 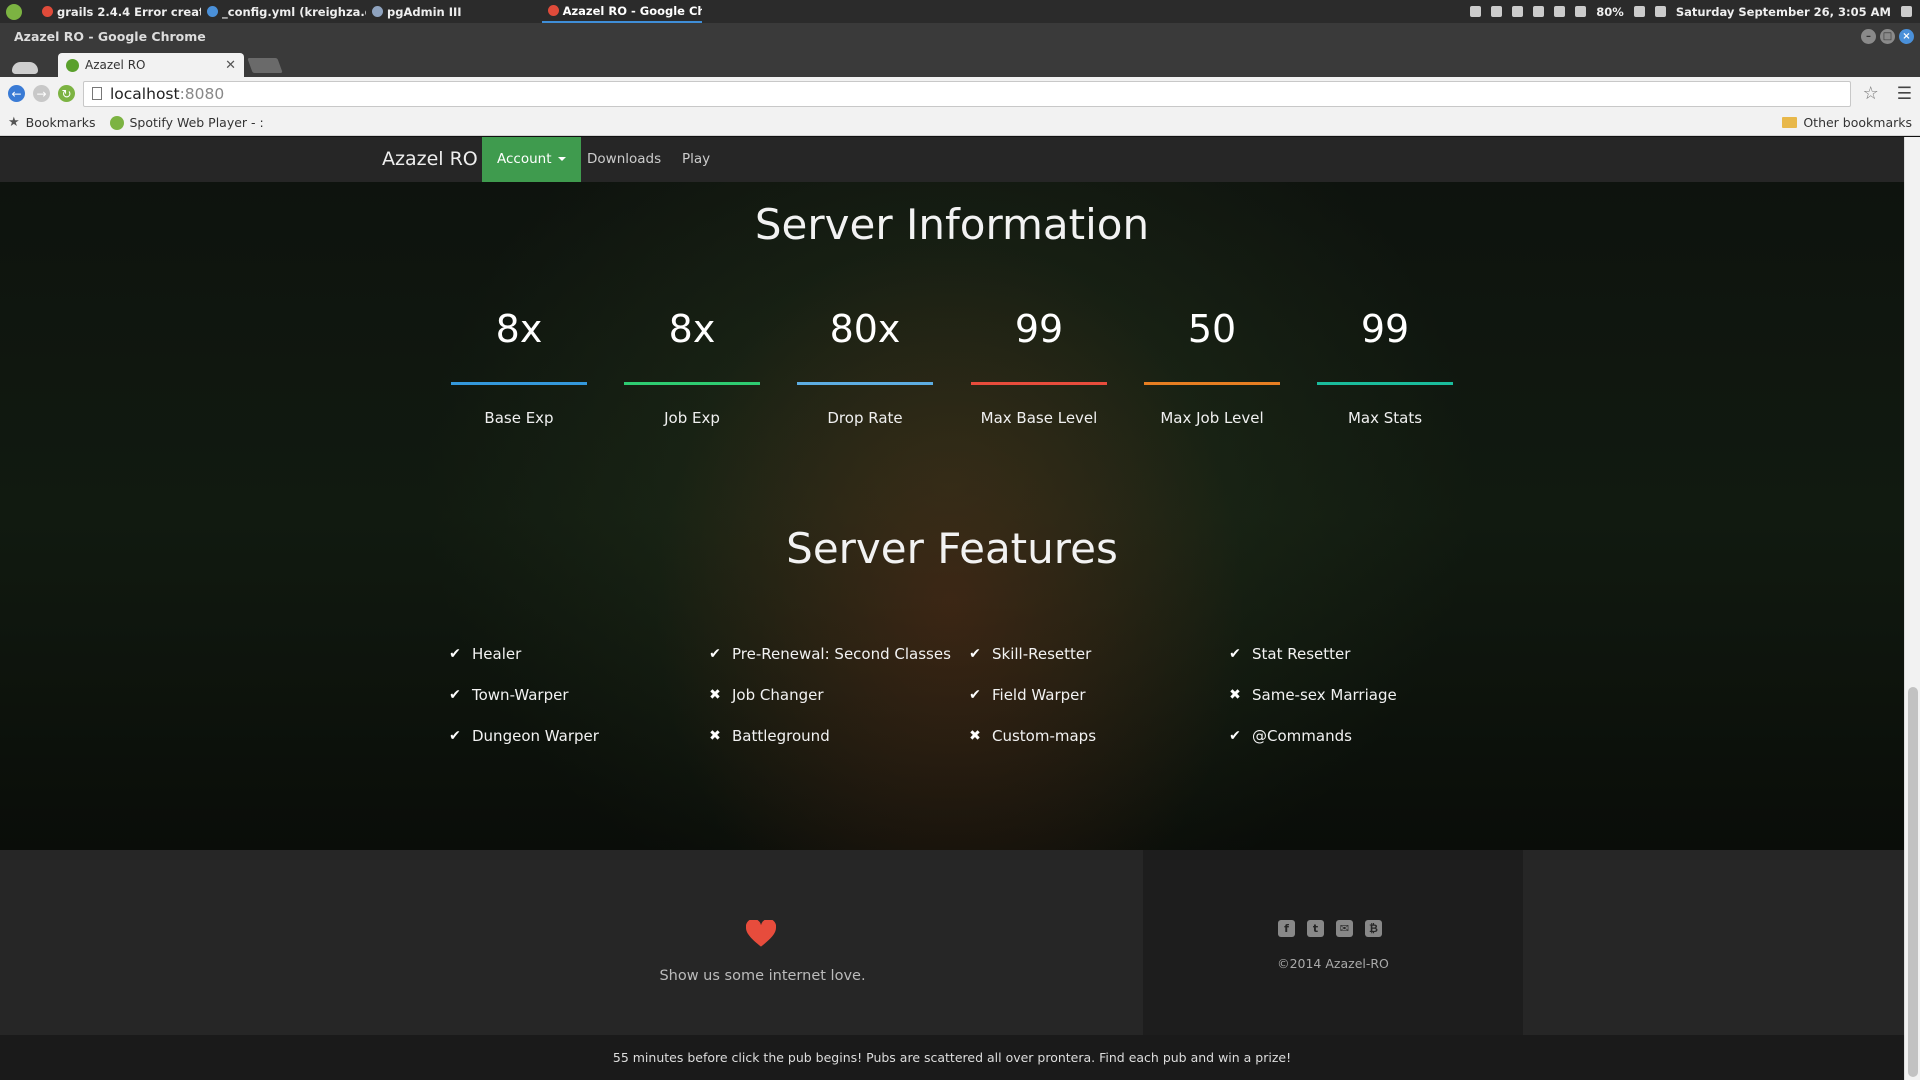 I want to click on settings-icon, so click(x=1476, y=11).